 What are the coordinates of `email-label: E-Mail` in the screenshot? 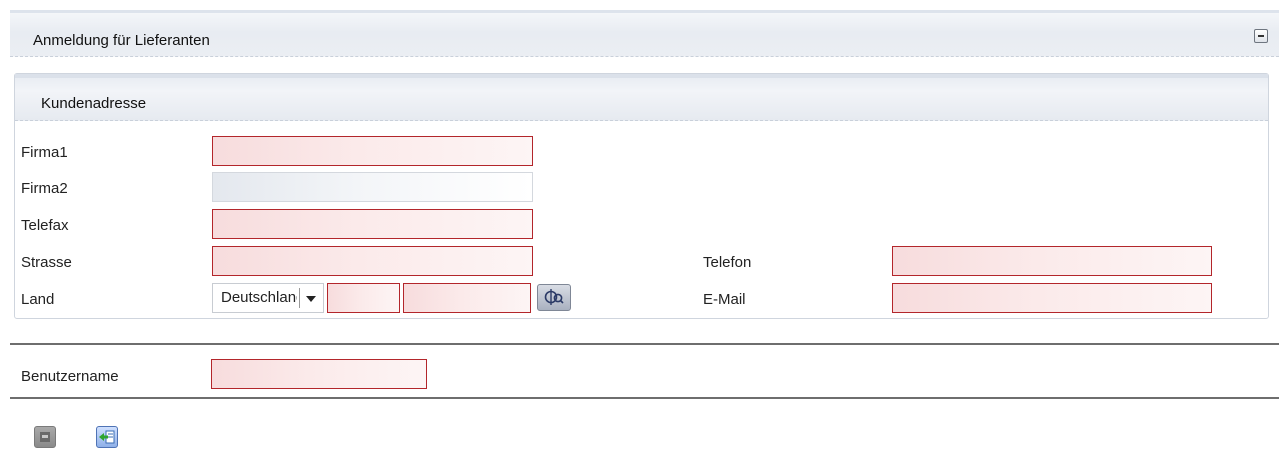 It's located at (724, 299).